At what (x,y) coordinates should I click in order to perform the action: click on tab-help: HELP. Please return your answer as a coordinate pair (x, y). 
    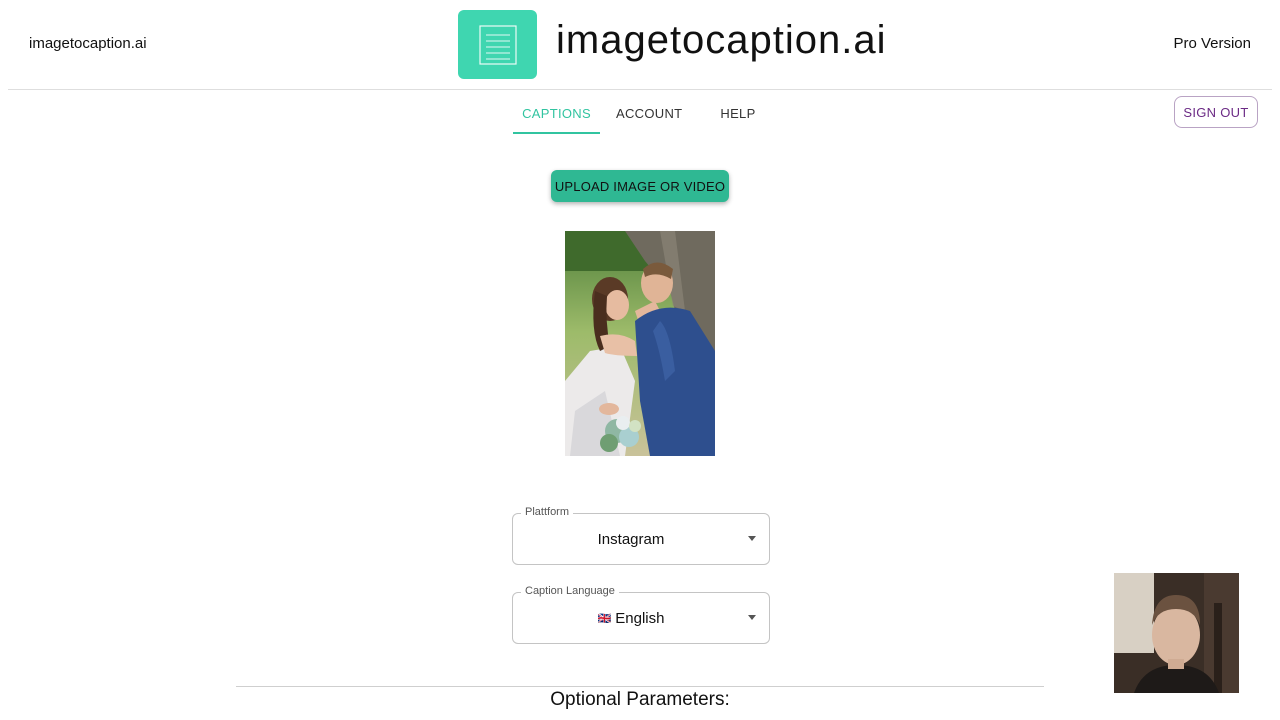
    Looking at the image, I should click on (737, 113).